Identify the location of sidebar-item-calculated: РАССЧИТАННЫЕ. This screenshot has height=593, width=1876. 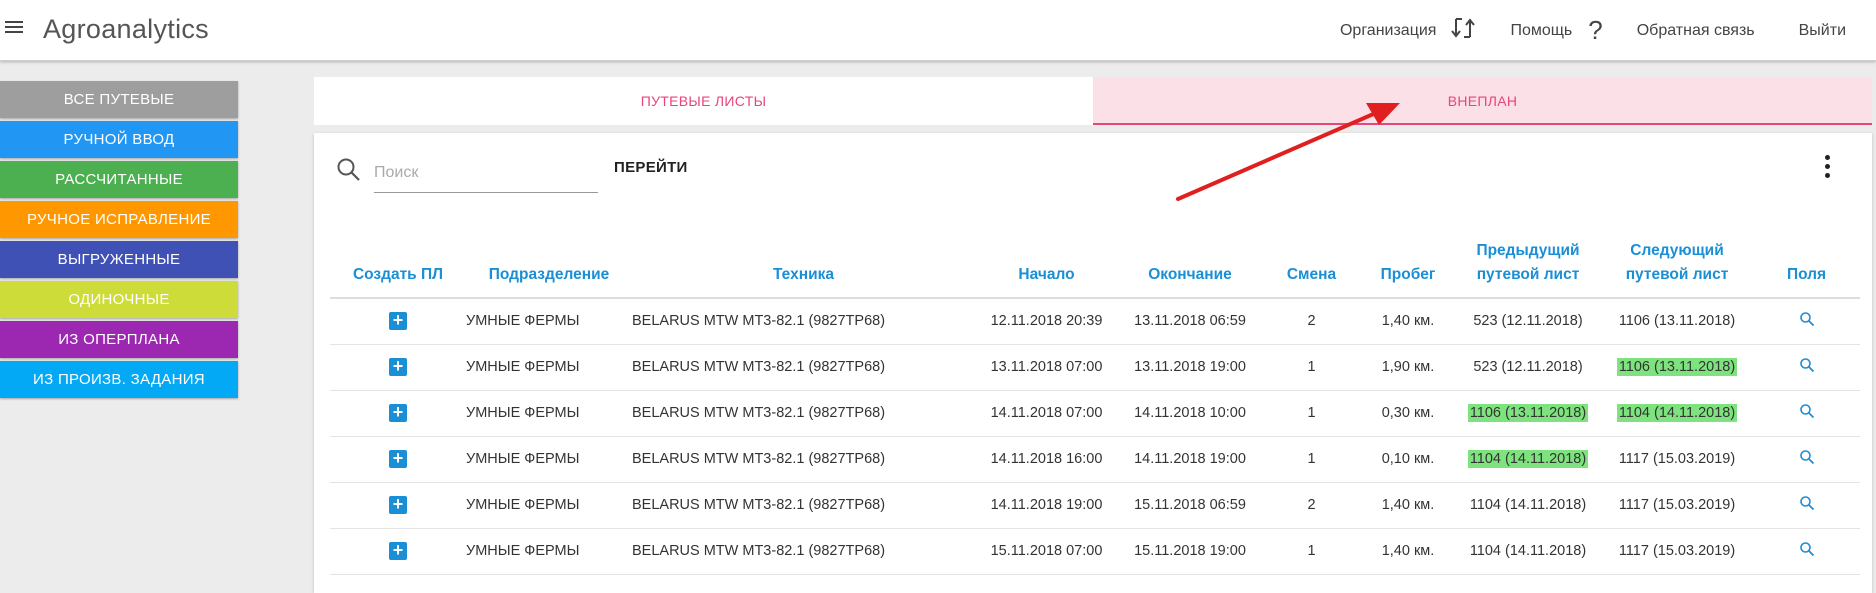
(119, 179).